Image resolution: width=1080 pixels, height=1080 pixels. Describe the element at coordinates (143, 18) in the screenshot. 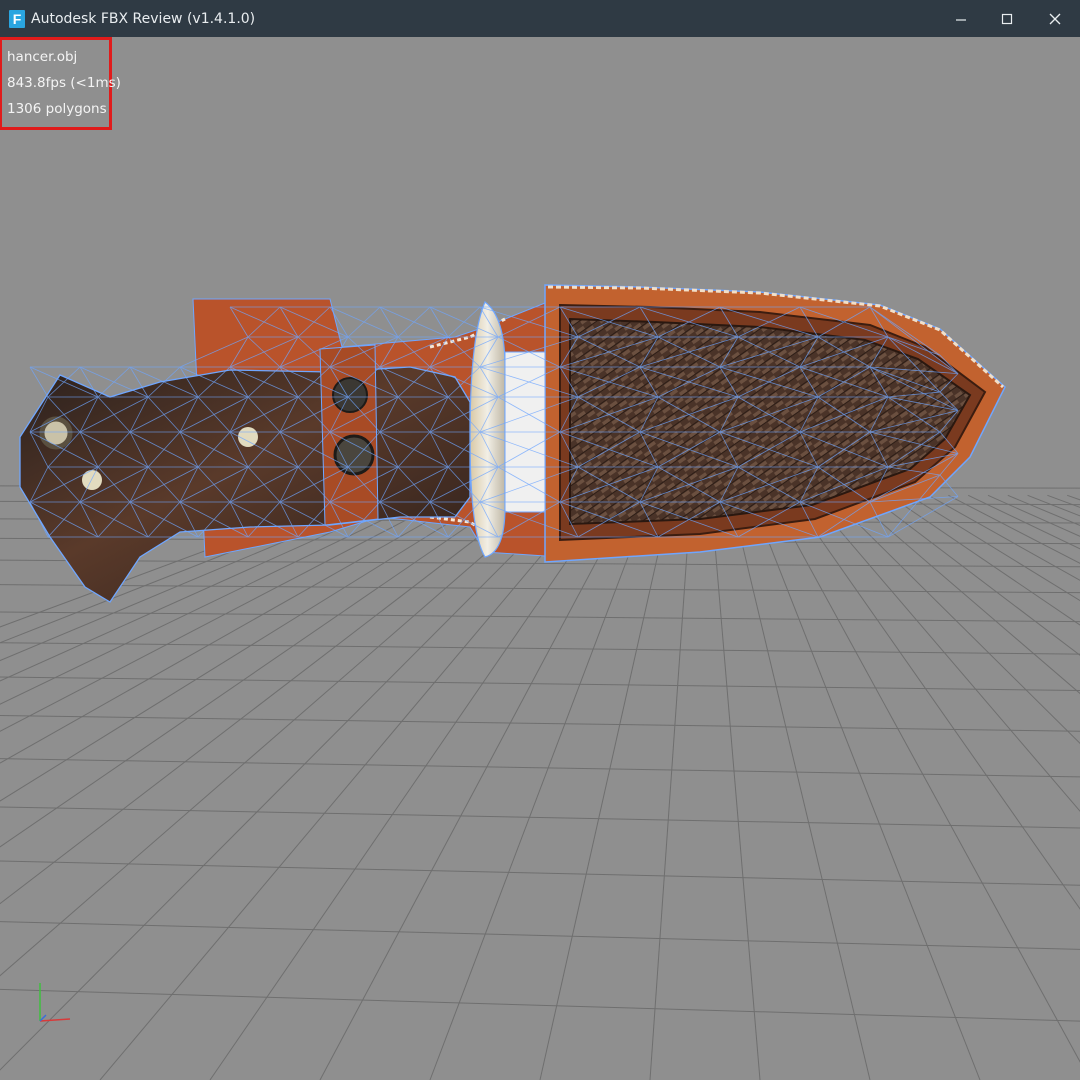

I see `window-title: Autodesk FBX Review (v1.4.1.0)` at that location.